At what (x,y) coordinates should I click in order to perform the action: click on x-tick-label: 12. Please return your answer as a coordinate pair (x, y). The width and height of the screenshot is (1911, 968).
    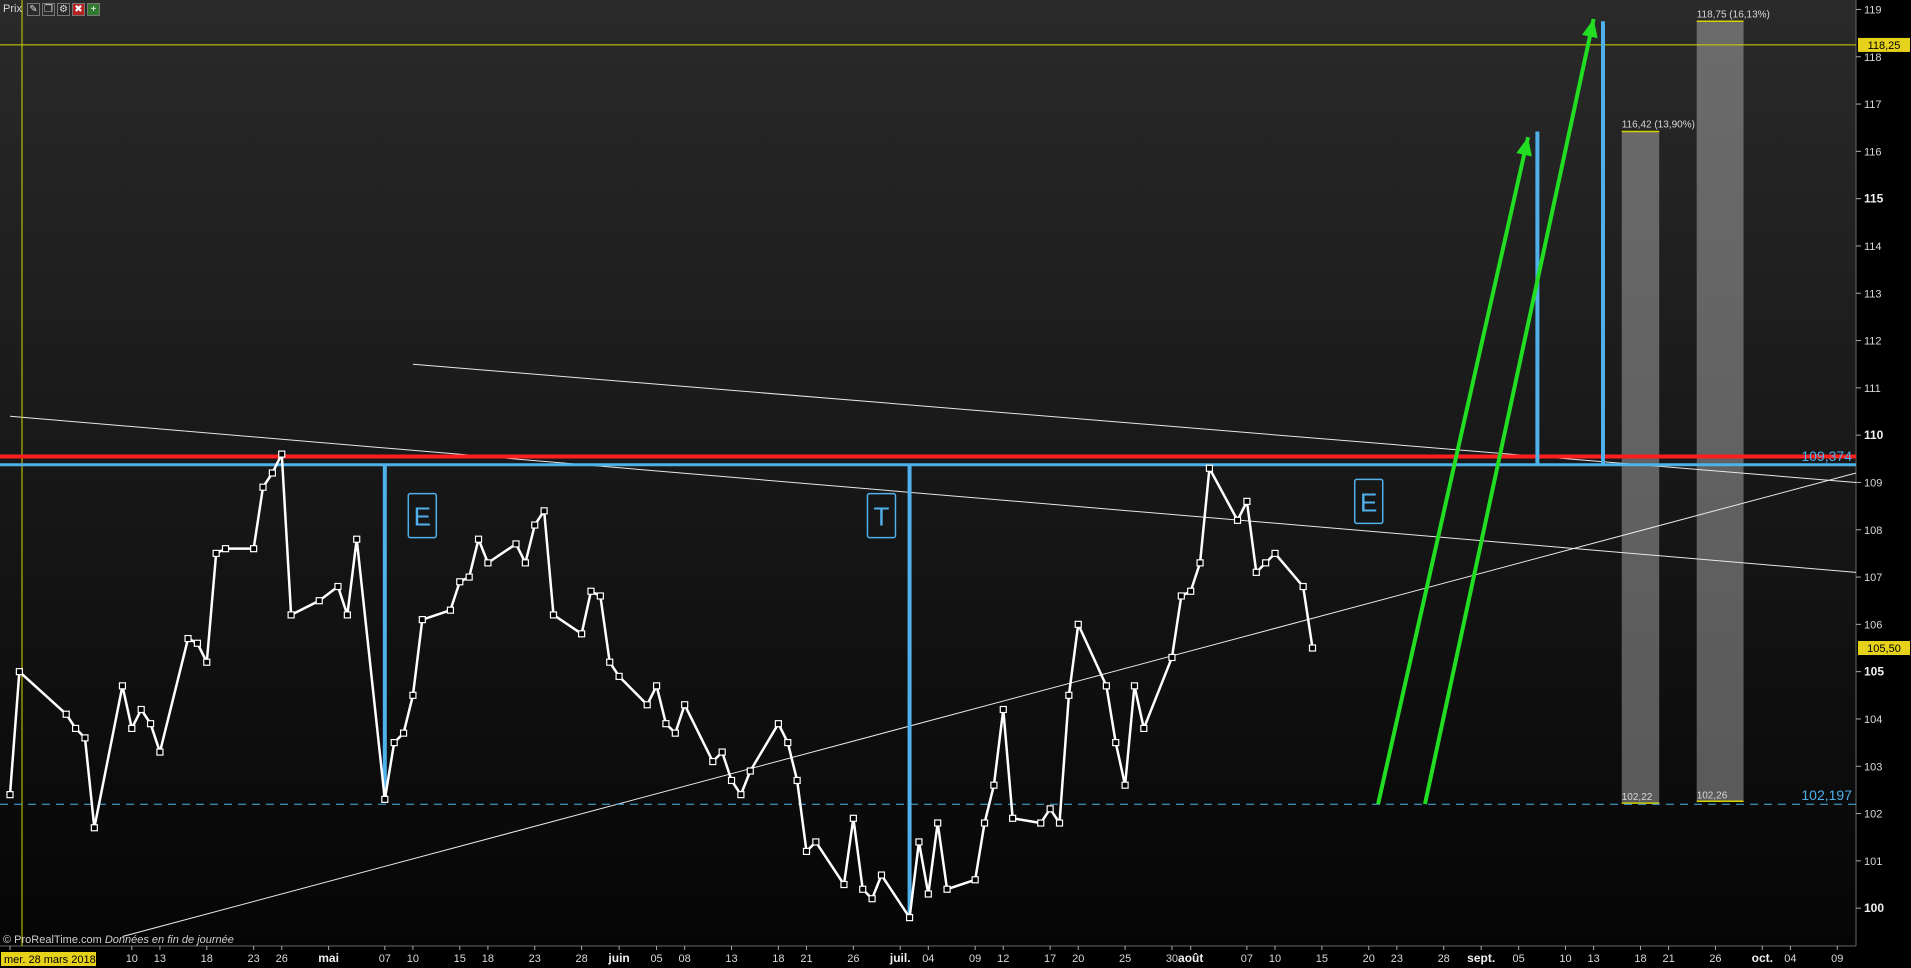
    Looking at the image, I should click on (1003, 959).